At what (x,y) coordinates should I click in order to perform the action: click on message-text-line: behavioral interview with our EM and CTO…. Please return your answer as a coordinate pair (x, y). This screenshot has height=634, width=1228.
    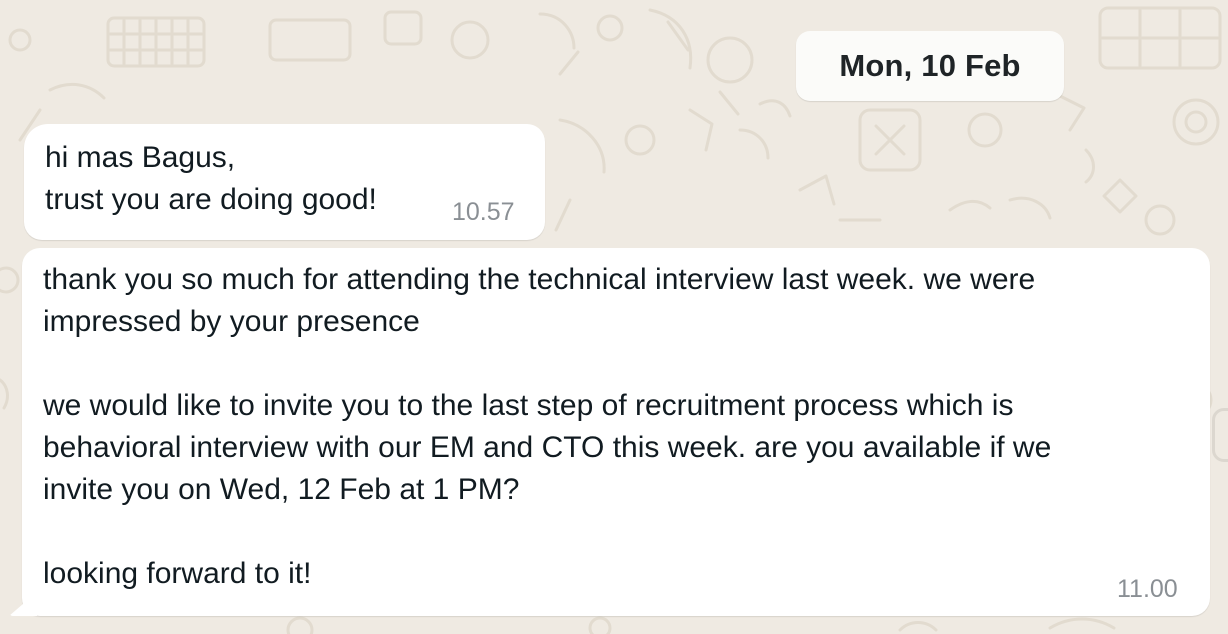
    Looking at the image, I should click on (547, 447).